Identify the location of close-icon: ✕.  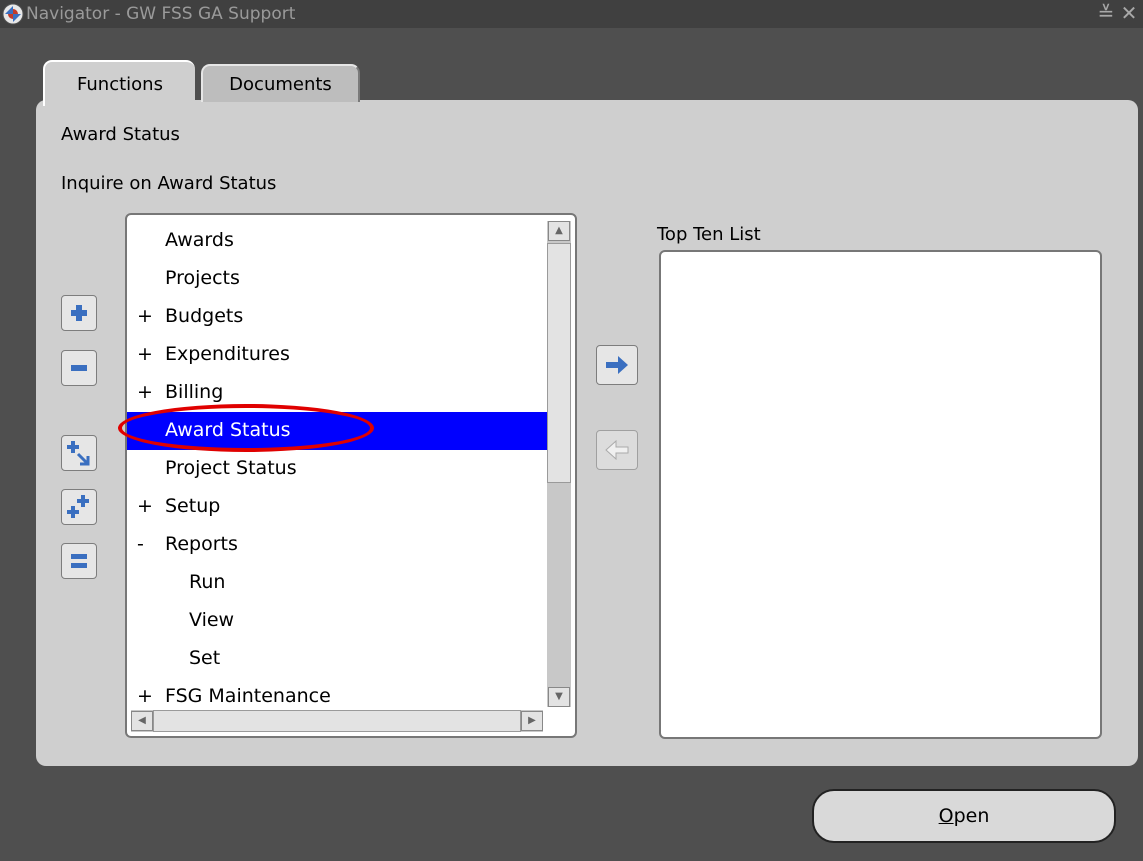
(1129, 13).